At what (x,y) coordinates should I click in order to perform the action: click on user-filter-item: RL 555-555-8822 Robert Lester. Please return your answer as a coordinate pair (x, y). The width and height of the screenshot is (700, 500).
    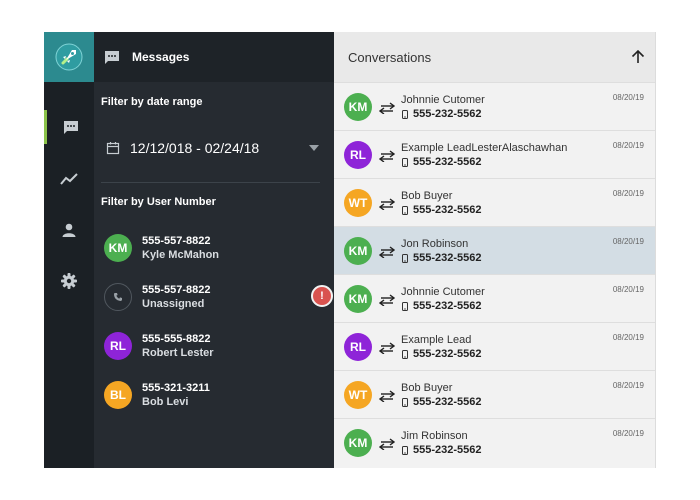
    Looking at the image, I should click on (215, 346).